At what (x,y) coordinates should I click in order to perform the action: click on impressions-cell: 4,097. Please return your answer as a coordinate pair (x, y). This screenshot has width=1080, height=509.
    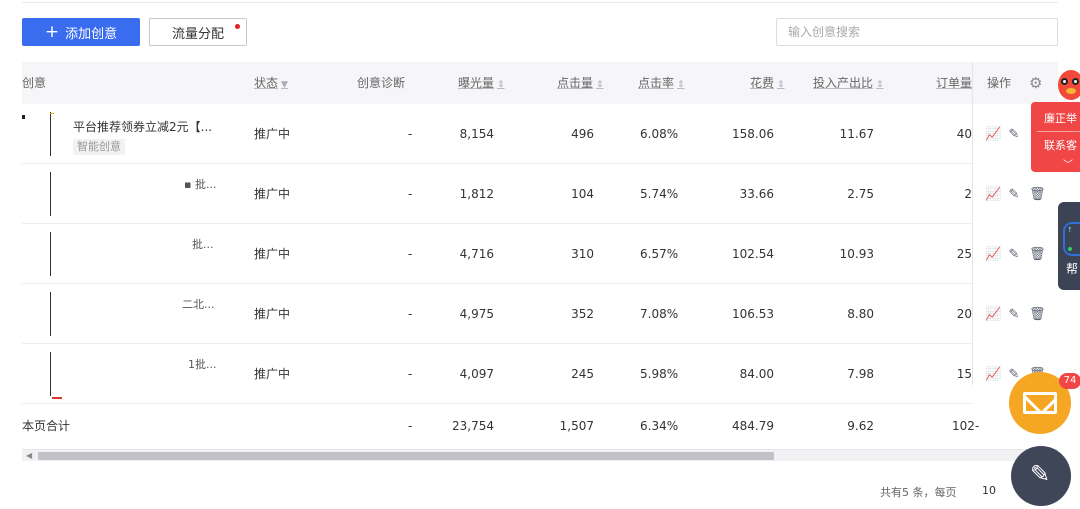
    Looking at the image, I should click on (476, 374).